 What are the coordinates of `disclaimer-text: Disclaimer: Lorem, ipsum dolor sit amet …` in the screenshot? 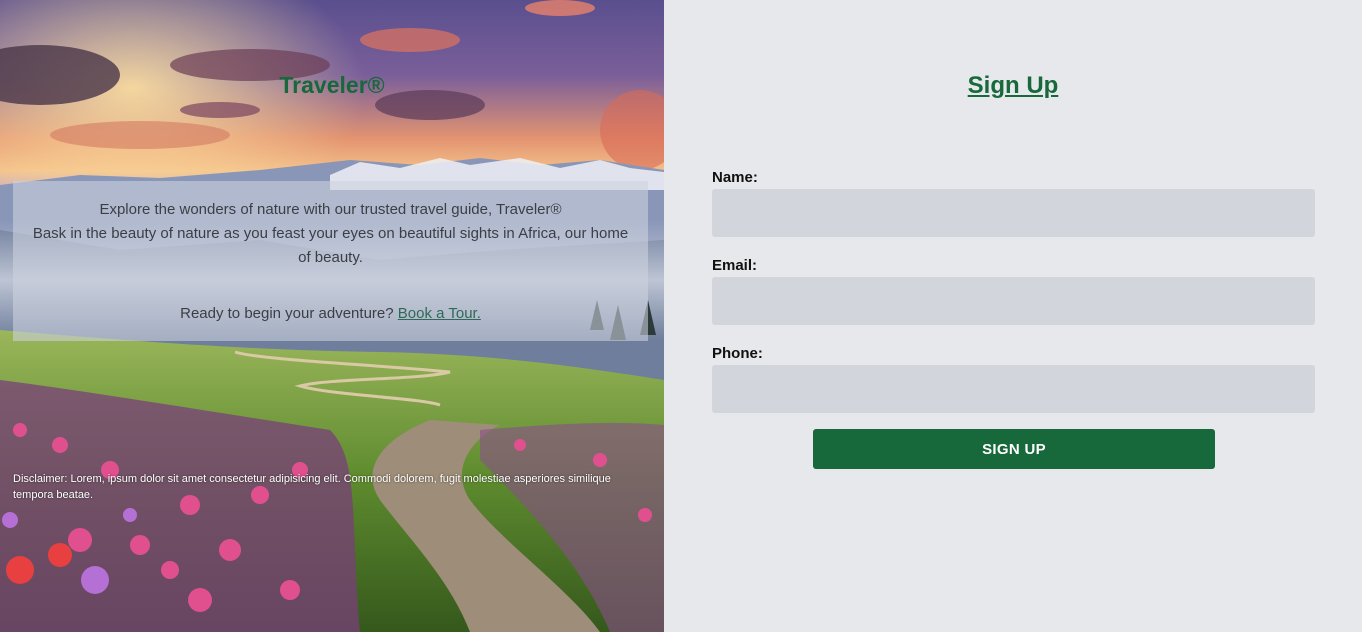 It's located at (312, 487).